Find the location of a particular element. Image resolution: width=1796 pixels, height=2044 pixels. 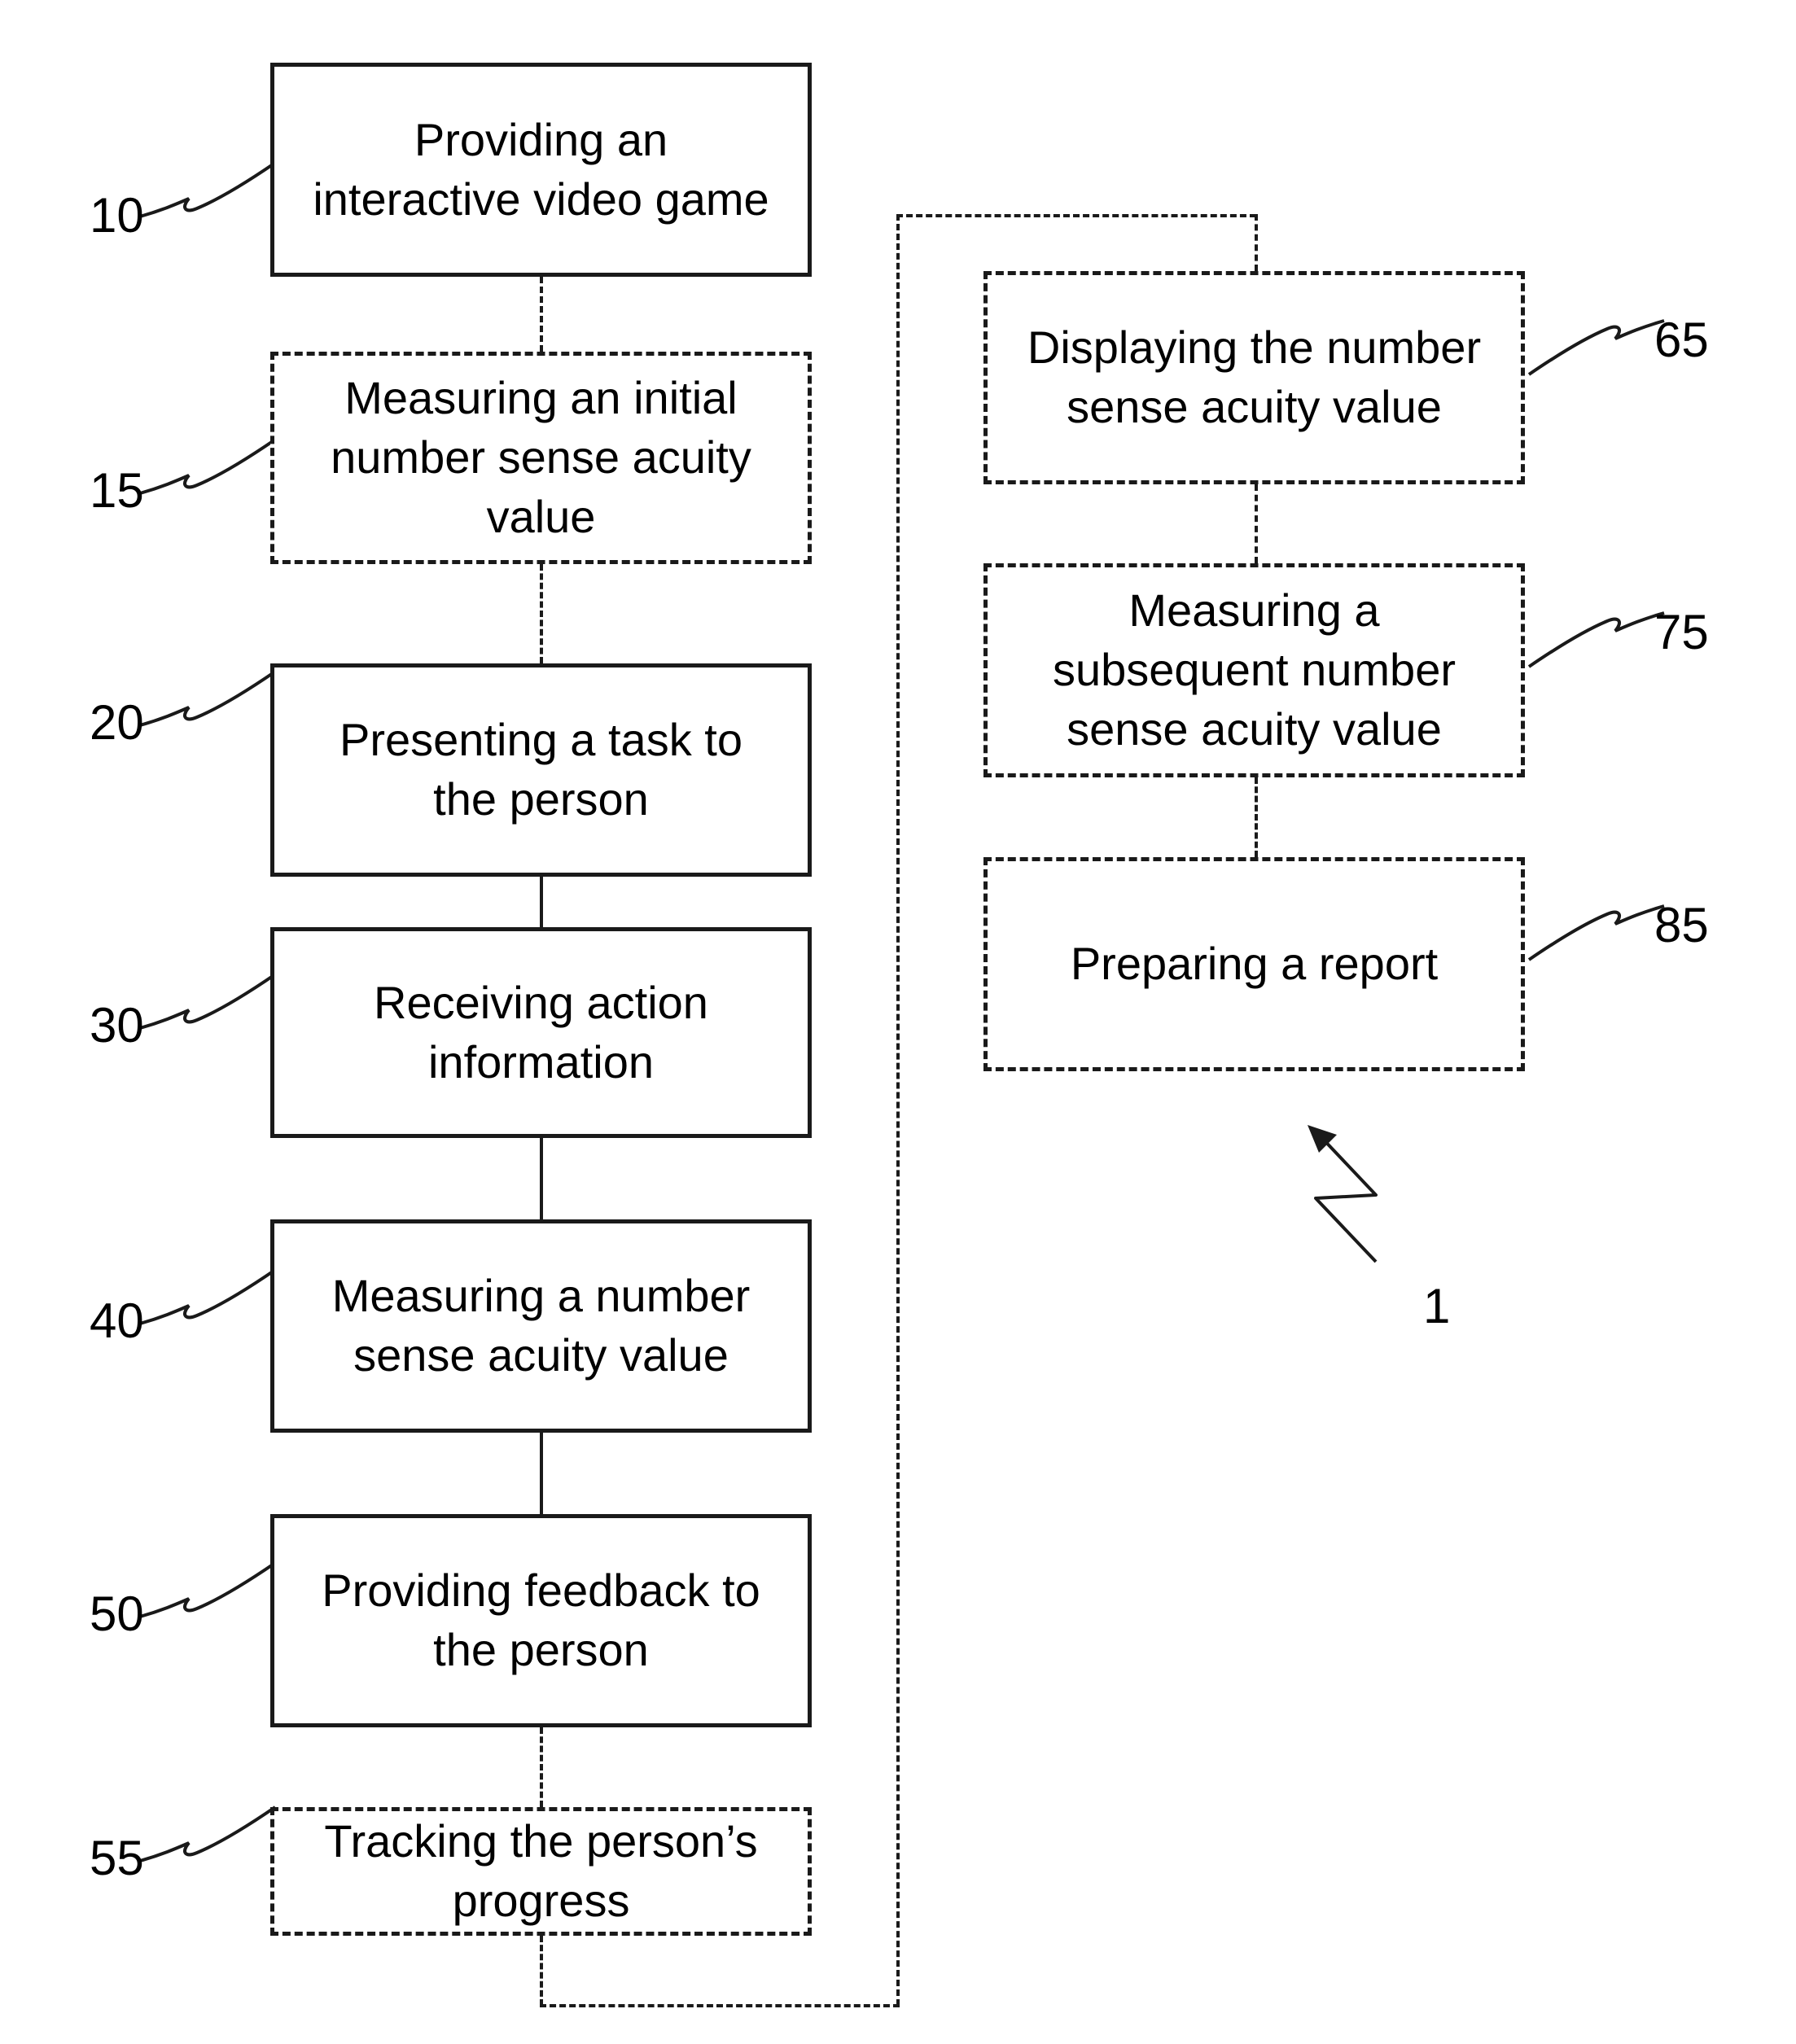

reference-numeral-65: 65 is located at coordinates (1681, 340).